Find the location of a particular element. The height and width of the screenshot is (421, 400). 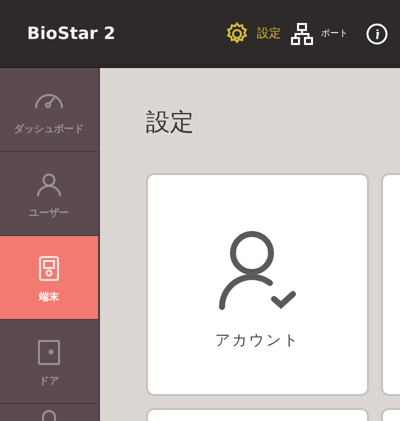

info-icon is located at coordinates (377, 33).